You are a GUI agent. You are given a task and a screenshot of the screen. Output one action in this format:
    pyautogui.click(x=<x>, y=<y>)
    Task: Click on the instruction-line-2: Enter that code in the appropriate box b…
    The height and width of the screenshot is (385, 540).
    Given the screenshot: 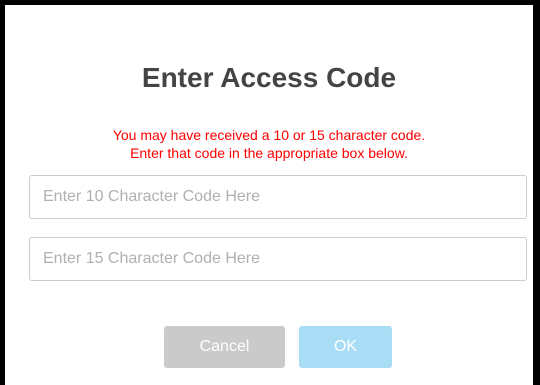 What is the action you would take?
    pyautogui.click(x=269, y=153)
    